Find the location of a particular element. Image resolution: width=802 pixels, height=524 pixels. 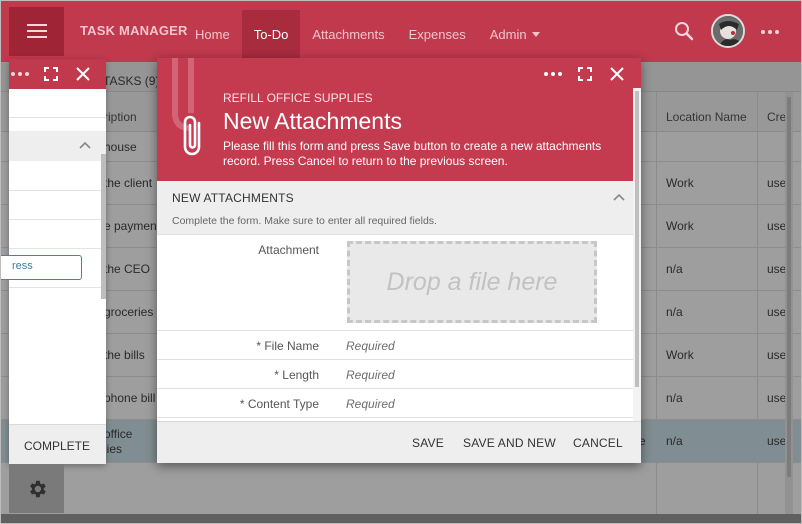

length-label: * Length is located at coordinates (296, 375).